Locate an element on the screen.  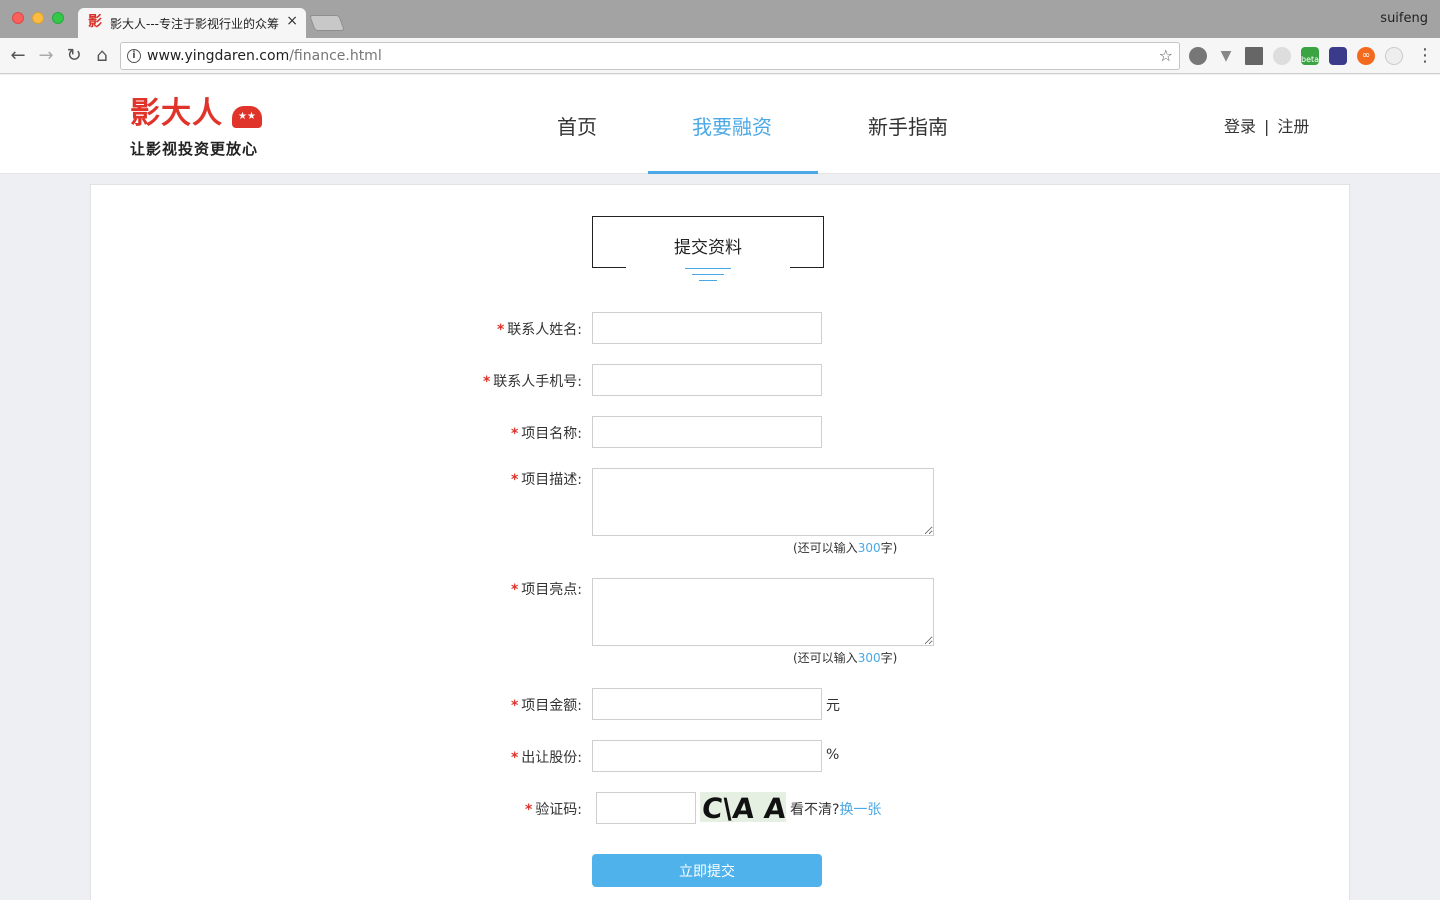
logo-badge: ★★ is located at coordinates (247, 117).